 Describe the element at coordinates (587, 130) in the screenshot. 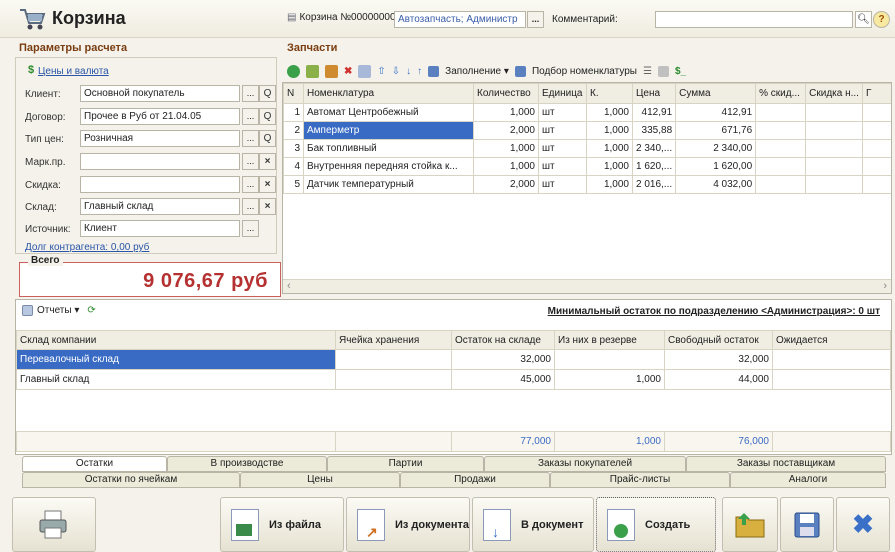

I see `table-row: 2 Амперметр 2,000 шт 1,000 335,88 671,76` at that location.